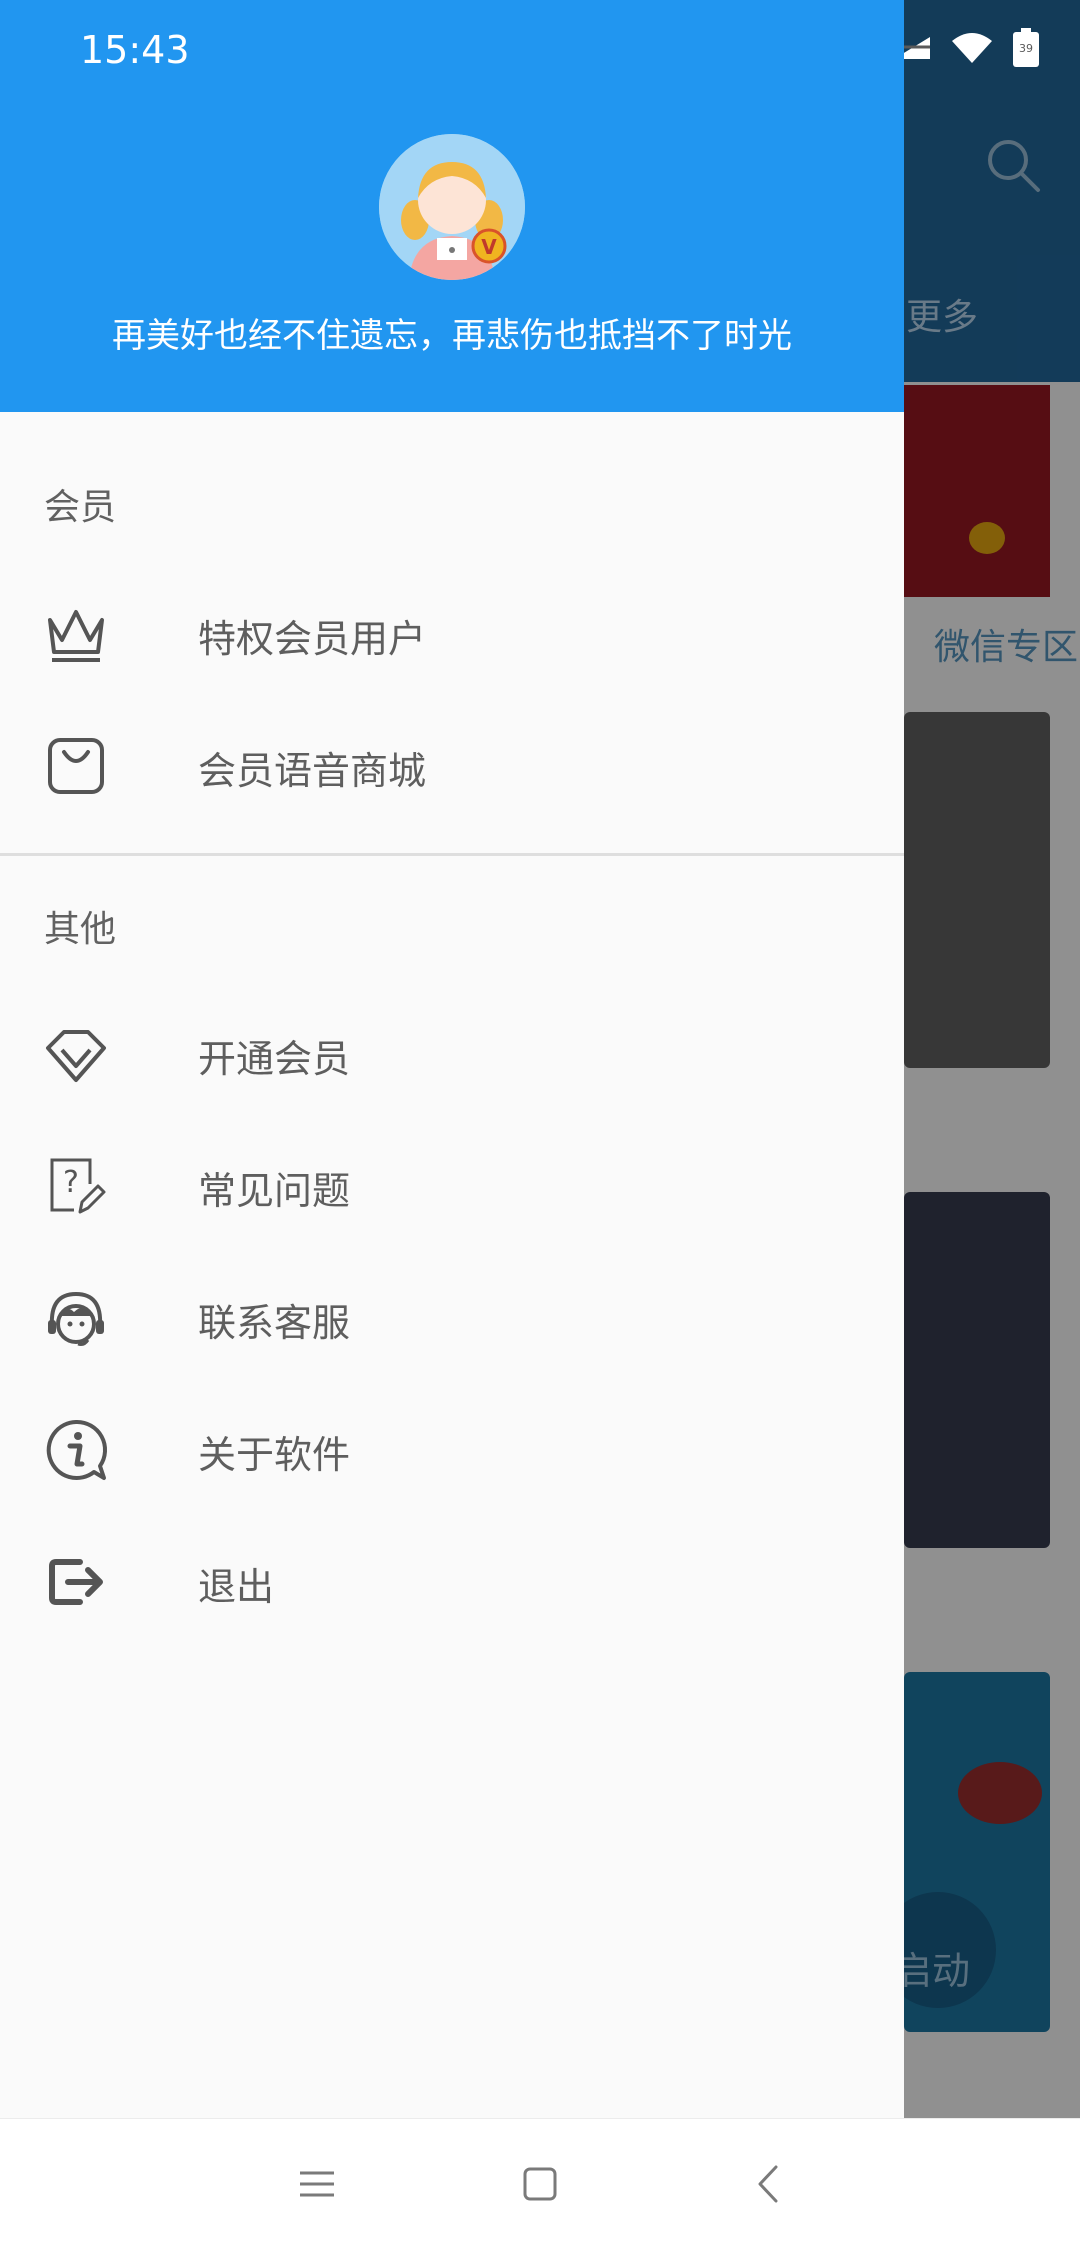 The image size is (1080, 2248). What do you see at coordinates (274, 1323) in the screenshot?
I see `menu-label: 联系客服` at bounding box center [274, 1323].